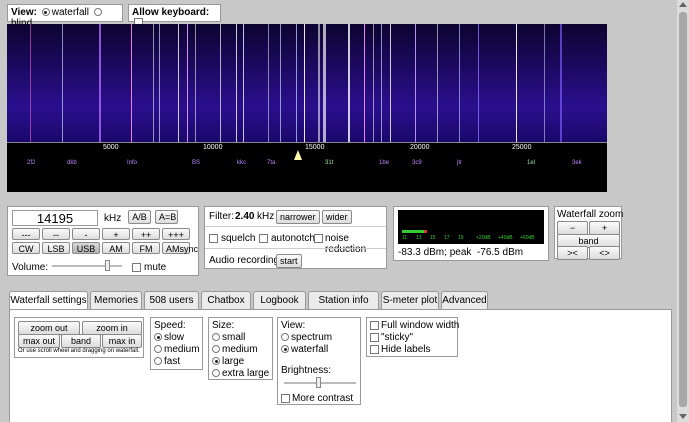 Image resolution: width=689 pixels, height=422 pixels. Describe the element at coordinates (39, 341) in the screenshot. I see `max-out-button: max out` at that location.